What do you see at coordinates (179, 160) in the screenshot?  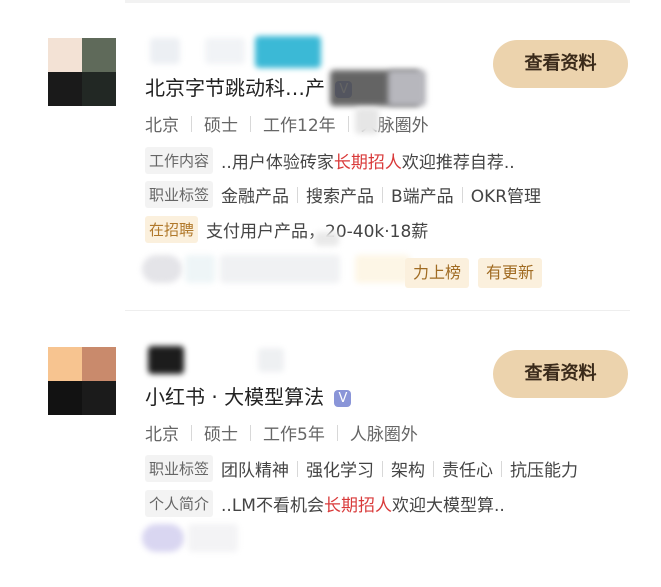 I see `work-content-label: 工作内容` at bounding box center [179, 160].